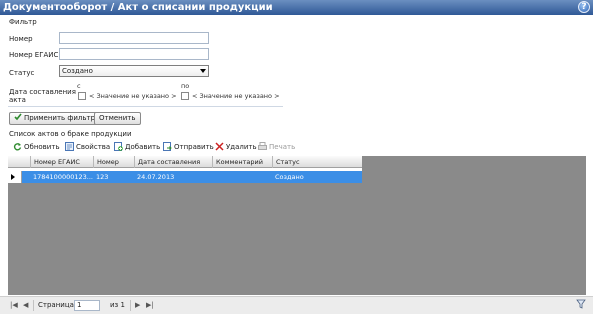 The image size is (593, 322). I want to click on date-to-checkbox, so click(185, 96).